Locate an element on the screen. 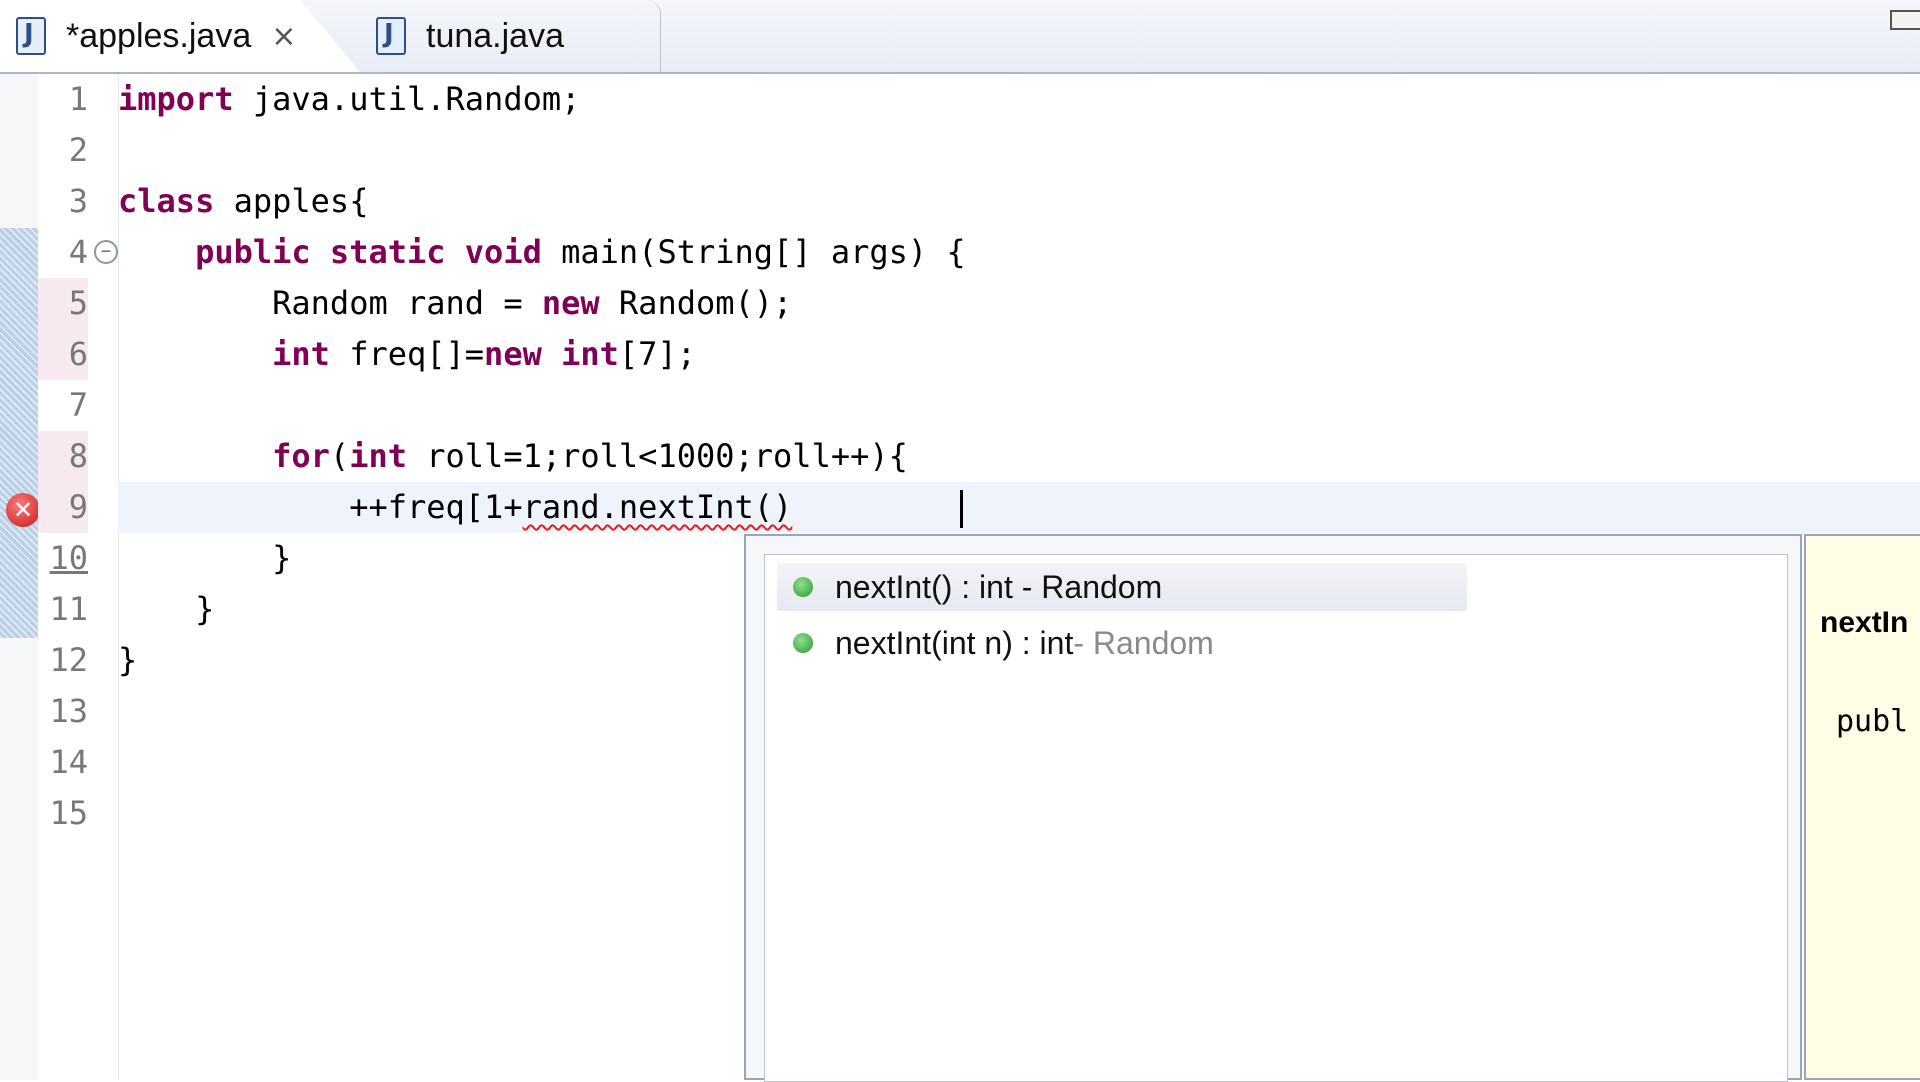 The image size is (1920, 1082). code-text: [7]; is located at coordinates (657, 354).